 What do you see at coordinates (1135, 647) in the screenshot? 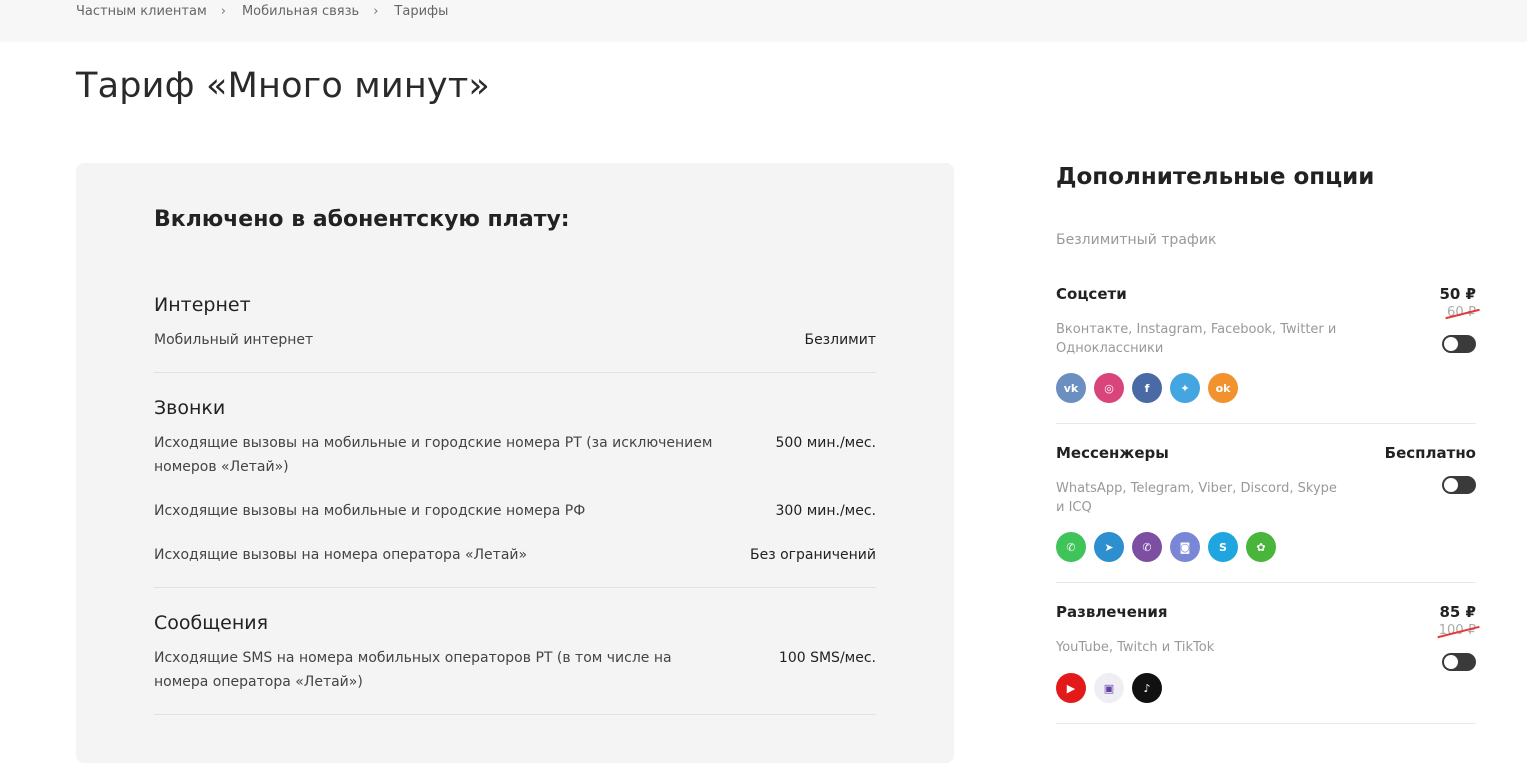
I see `option-description: YouTube, Twitch и TikTok` at bounding box center [1135, 647].